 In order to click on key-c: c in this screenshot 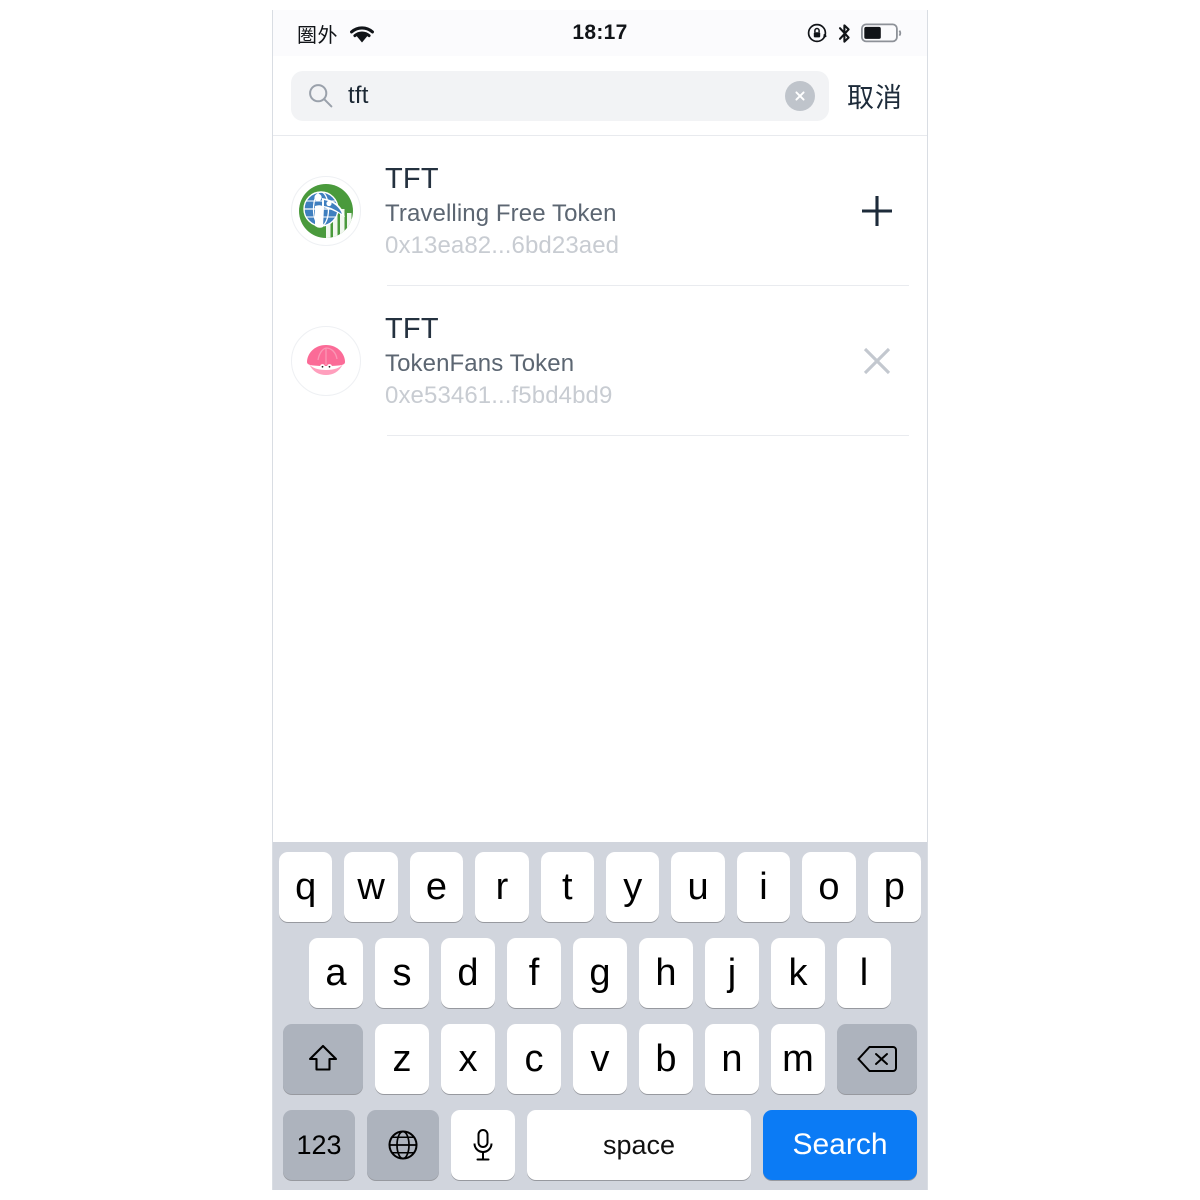, I will do `click(534, 1059)`.